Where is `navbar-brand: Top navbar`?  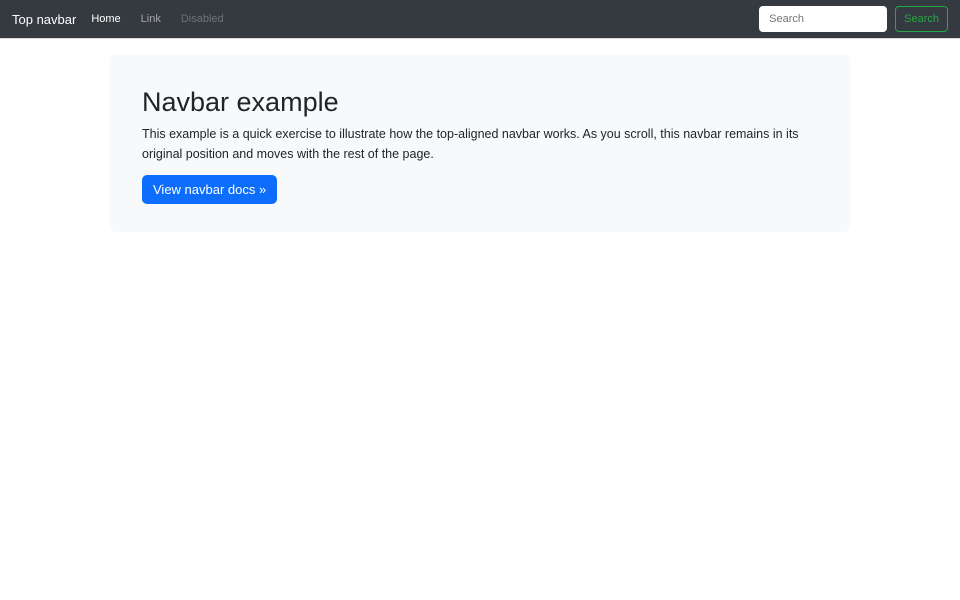
navbar-brand: Top navbar is located at coordinates (44, 19).